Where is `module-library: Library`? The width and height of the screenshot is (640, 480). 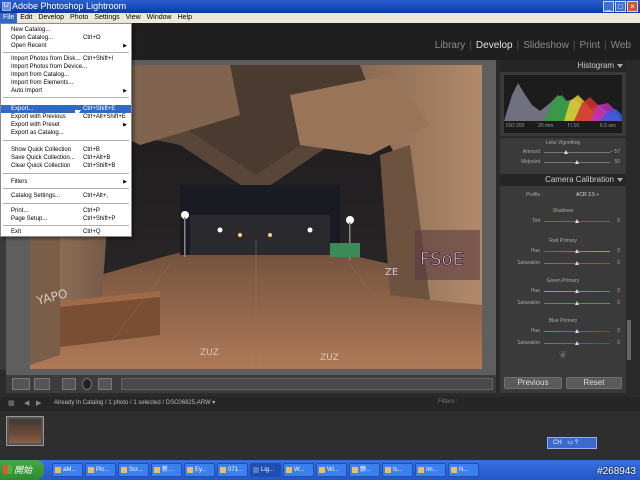
module-library: Library is located at coordinates (450, 45).